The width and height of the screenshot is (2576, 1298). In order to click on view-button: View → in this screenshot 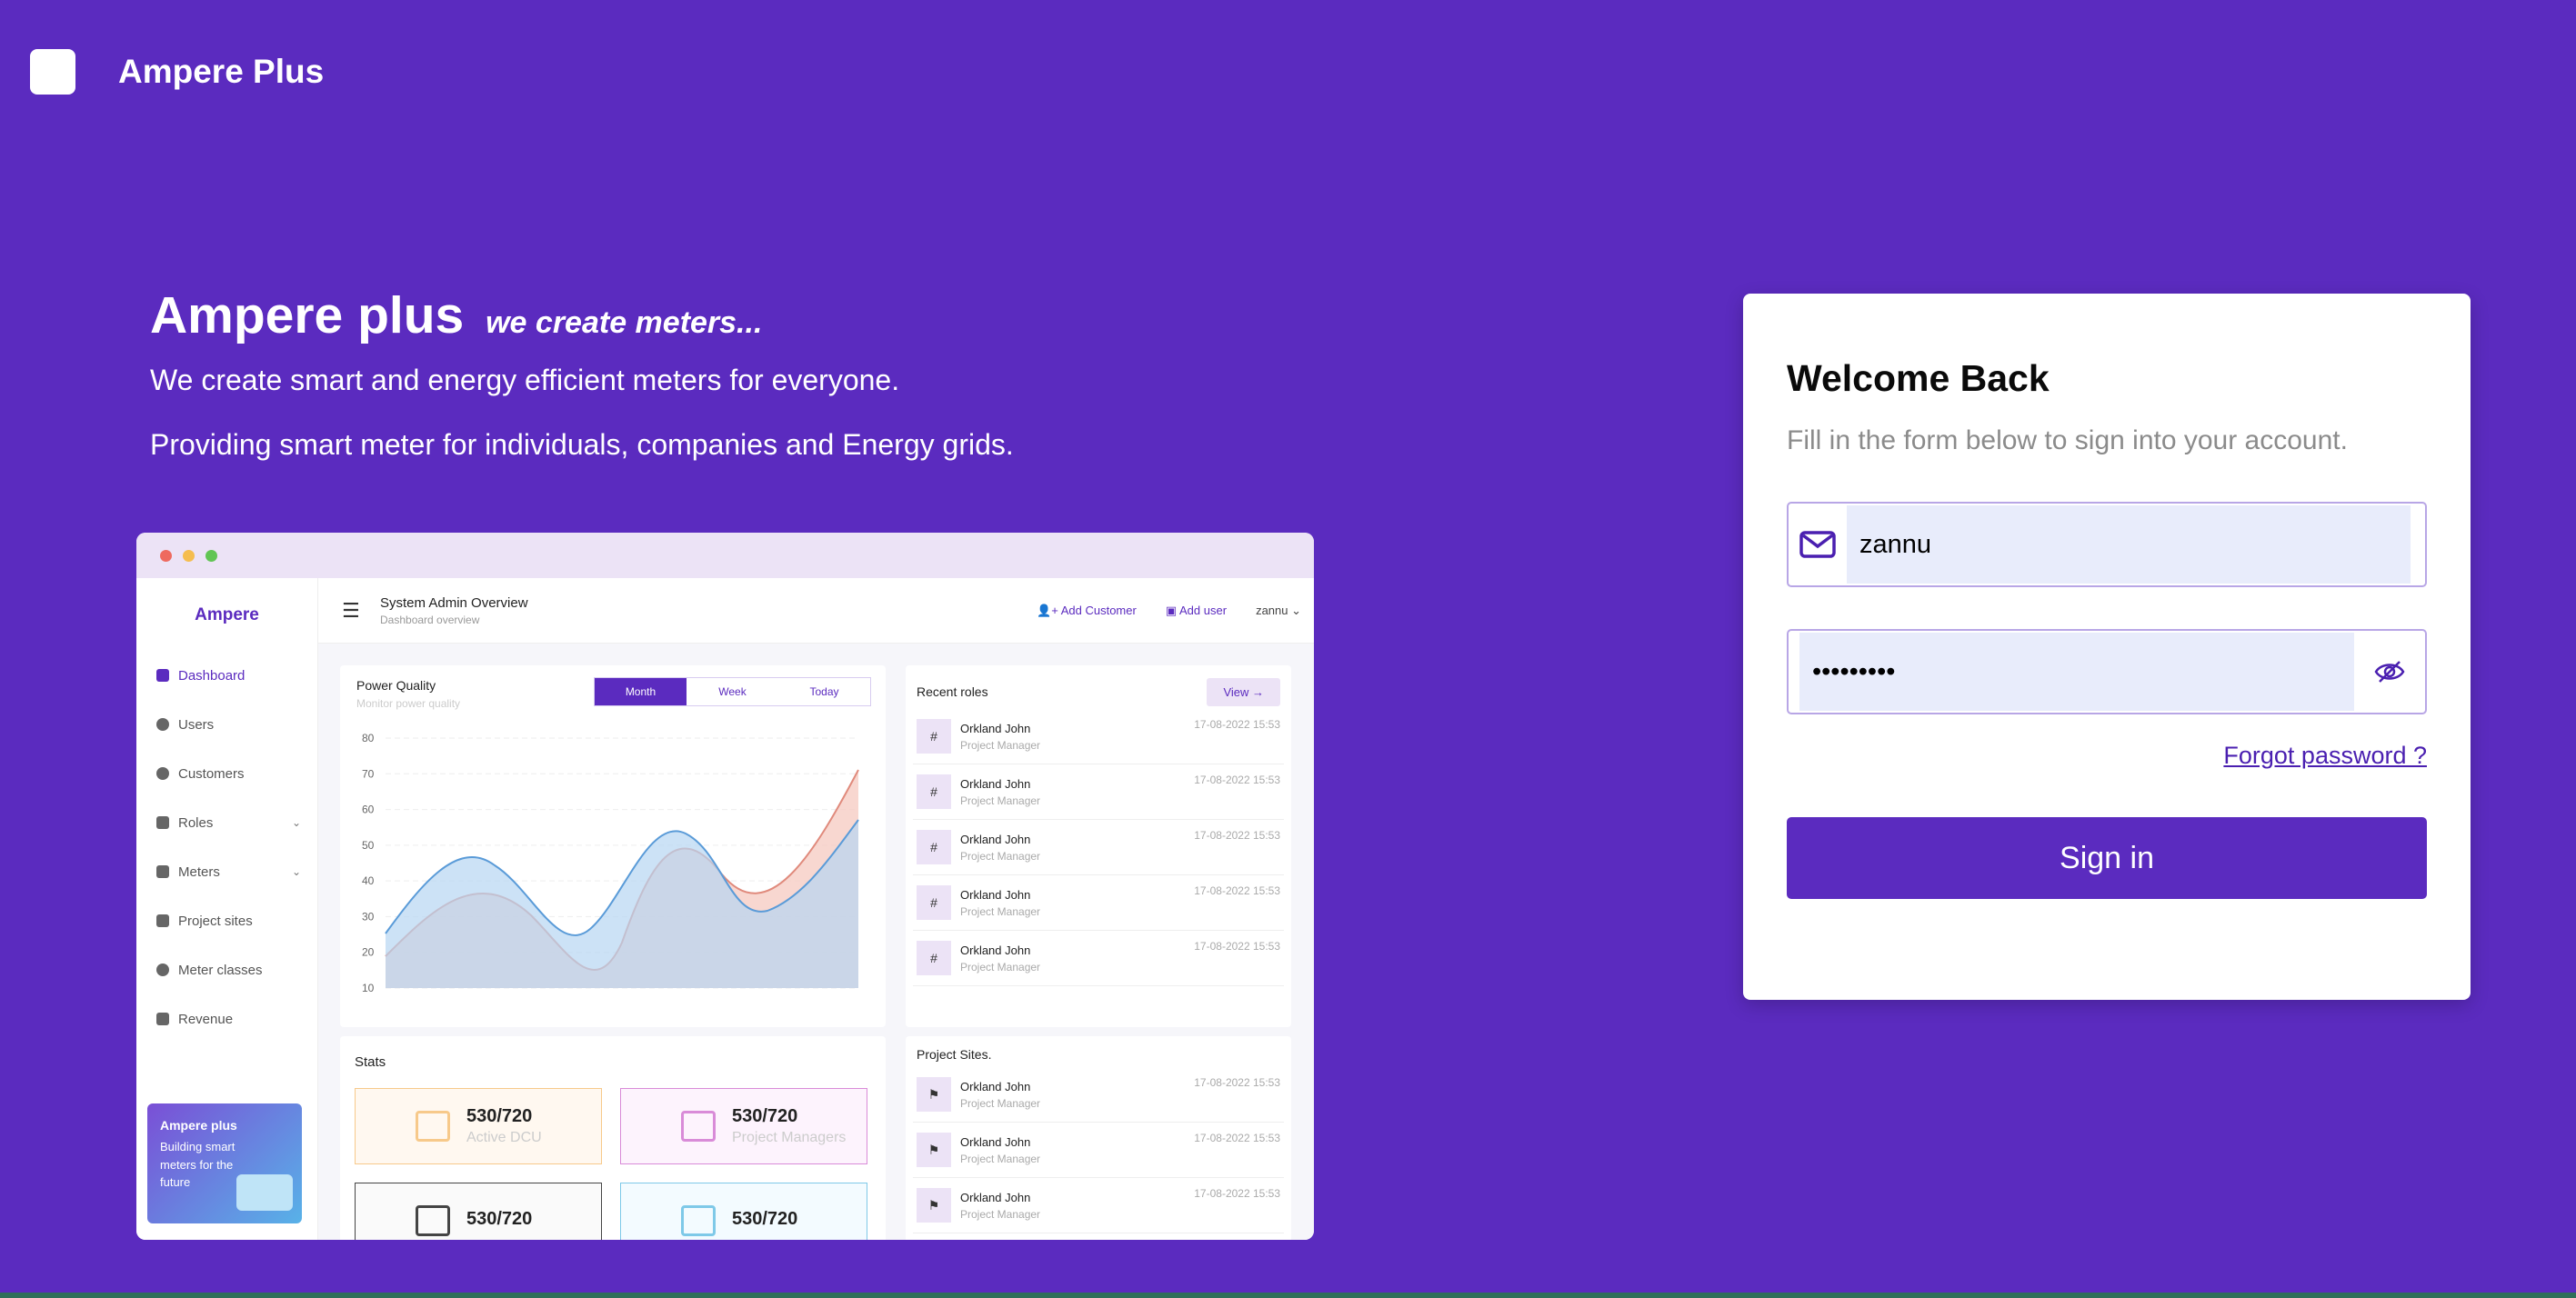, I will do `click(1243, 691)`.